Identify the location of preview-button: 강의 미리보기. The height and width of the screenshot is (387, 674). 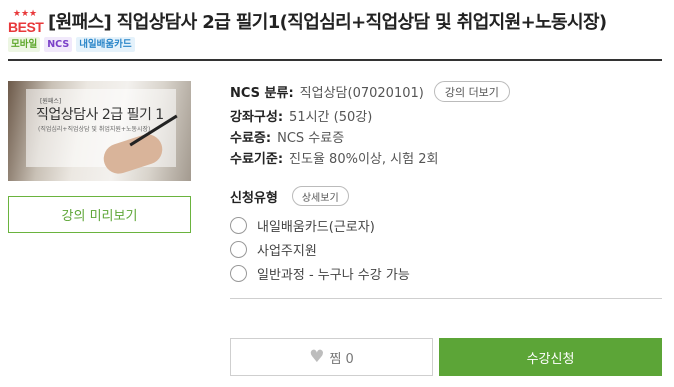
(99, 214).